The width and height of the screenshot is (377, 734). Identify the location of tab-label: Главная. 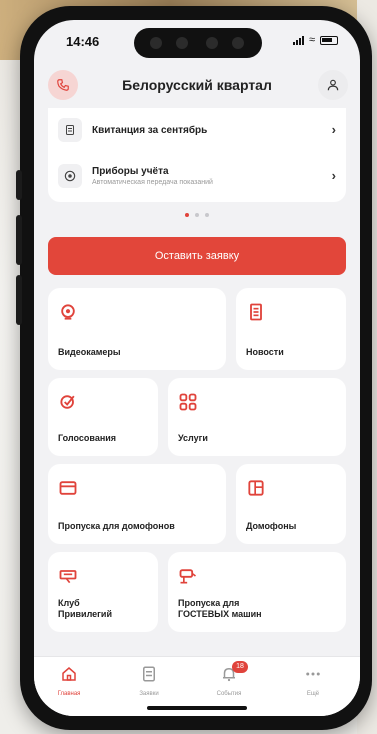
(69, 694).